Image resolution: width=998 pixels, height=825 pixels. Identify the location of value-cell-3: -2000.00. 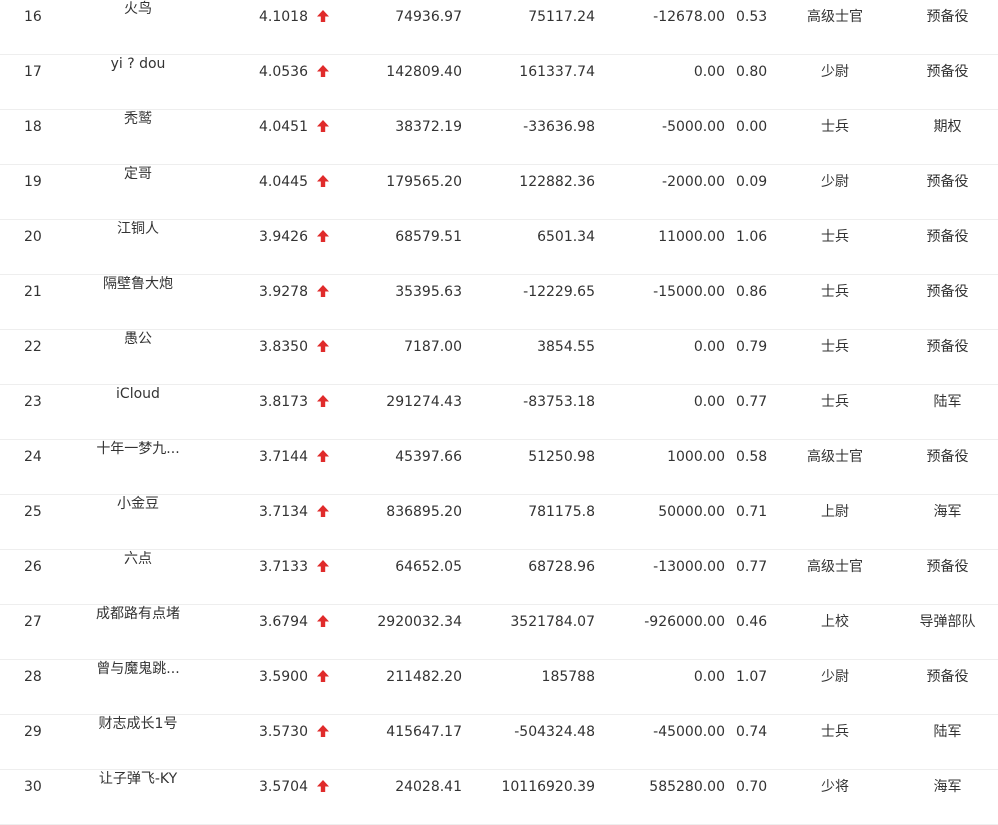
(693, 182).